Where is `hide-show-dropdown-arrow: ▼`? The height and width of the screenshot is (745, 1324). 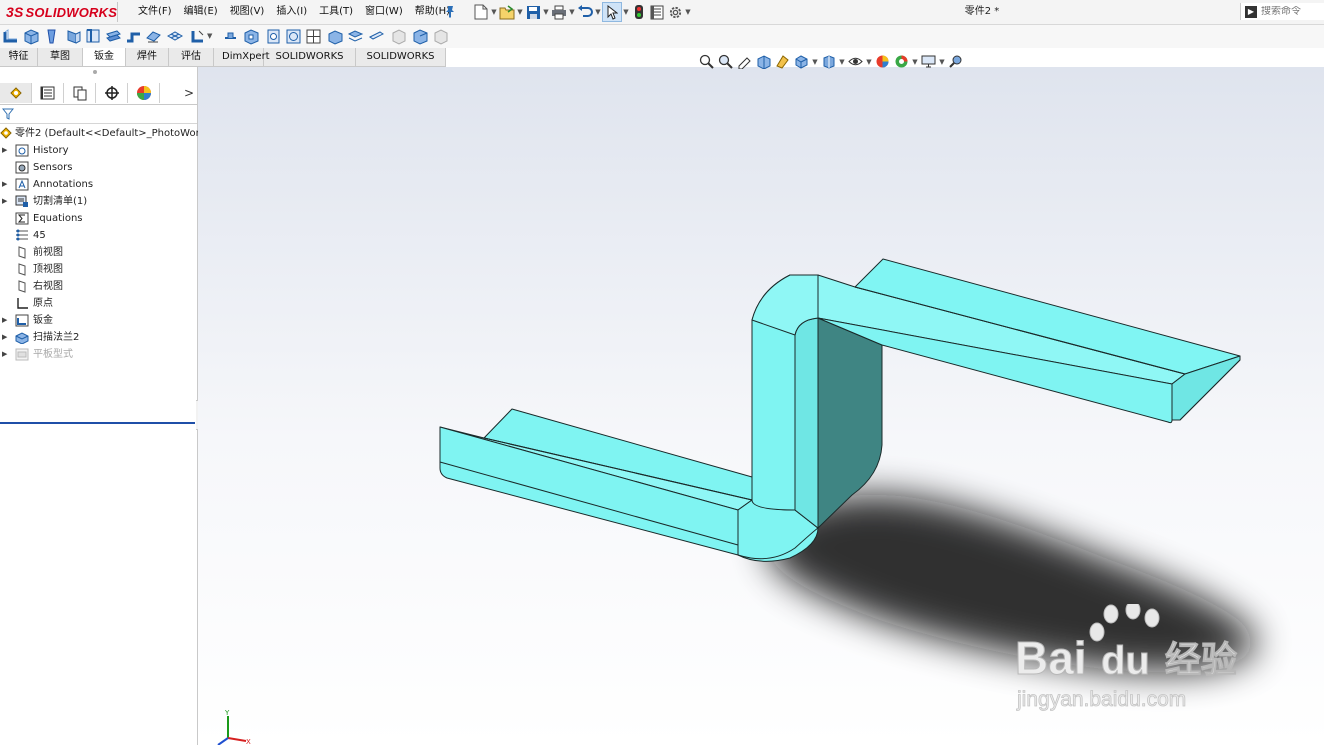
hide-show-dropdown-arrow: ▼ is located at coordinates (869, 62).